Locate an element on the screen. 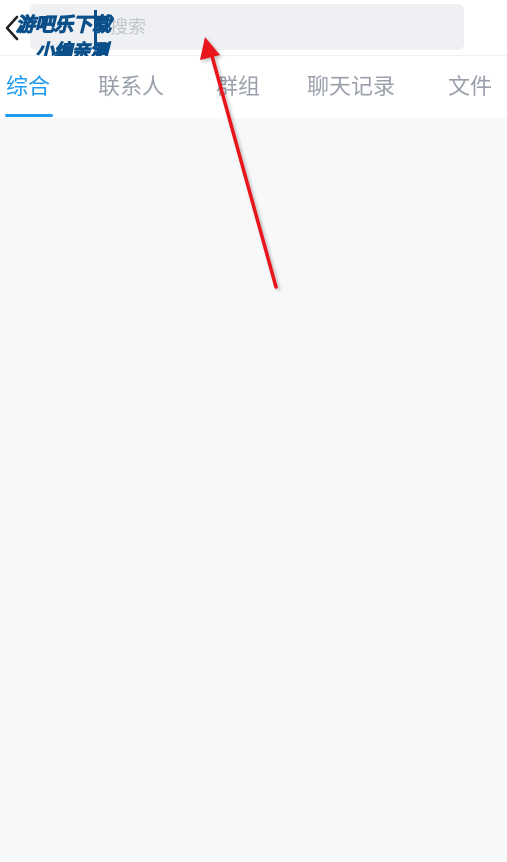 The height and width of the screenshot is (862, 507). search-tabs: 综合 联系人 群组 聊天记录 文件 is located at coordinates (253, 87).